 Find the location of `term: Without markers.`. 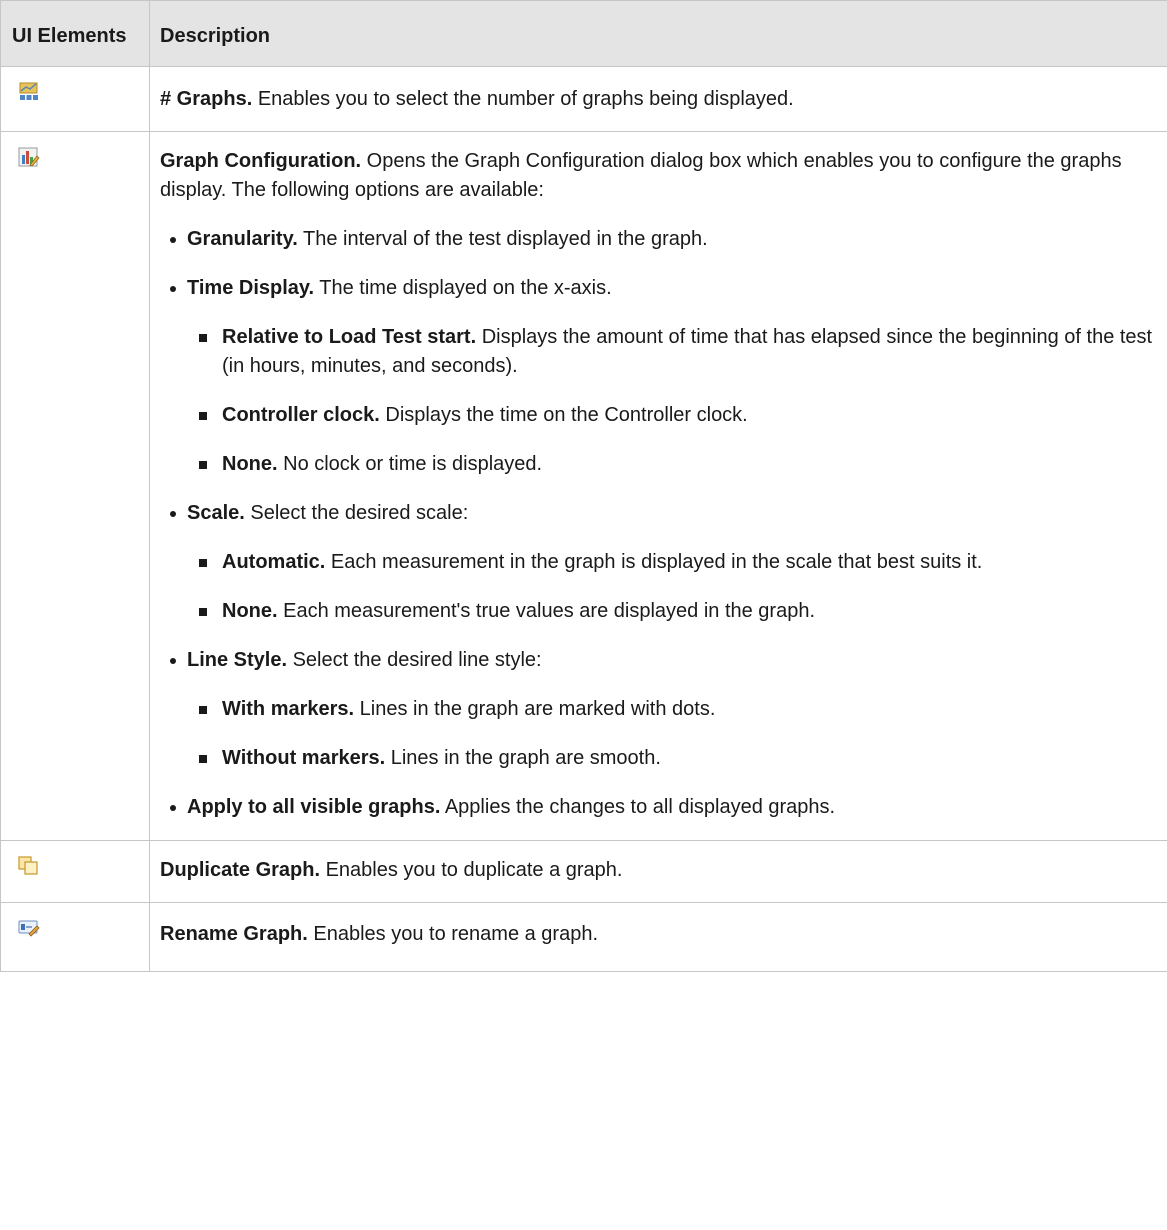

term: Without markers. is located at coordinates (304, 758).